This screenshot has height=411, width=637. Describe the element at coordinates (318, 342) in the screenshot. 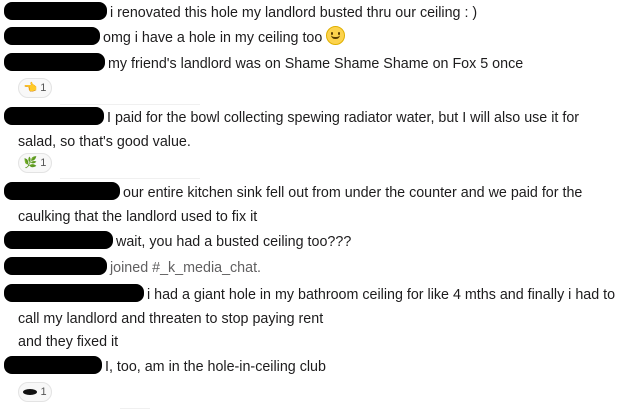

I see `message-row: and they fixed it` at that location.